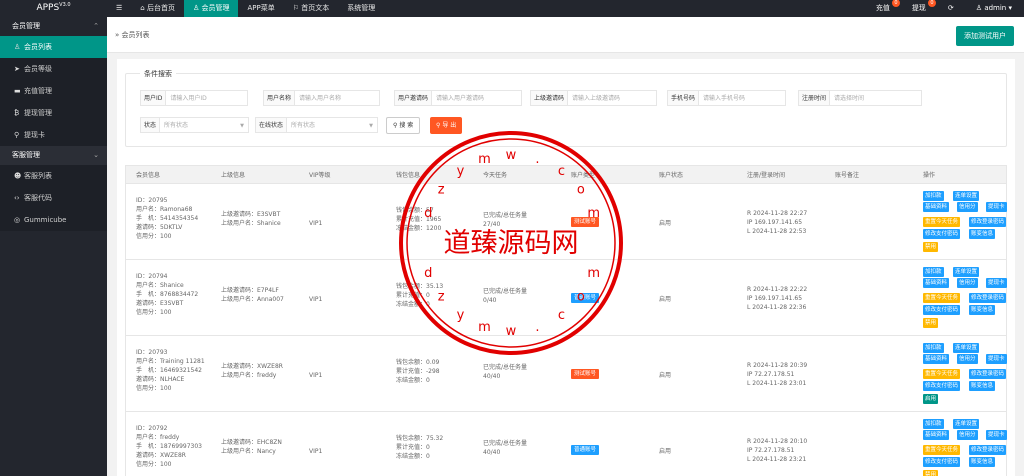 This screenshot has width=1024, height=476. I want to click on sidebar-group-members: 会员管理 ⌃, so click(53, 26).